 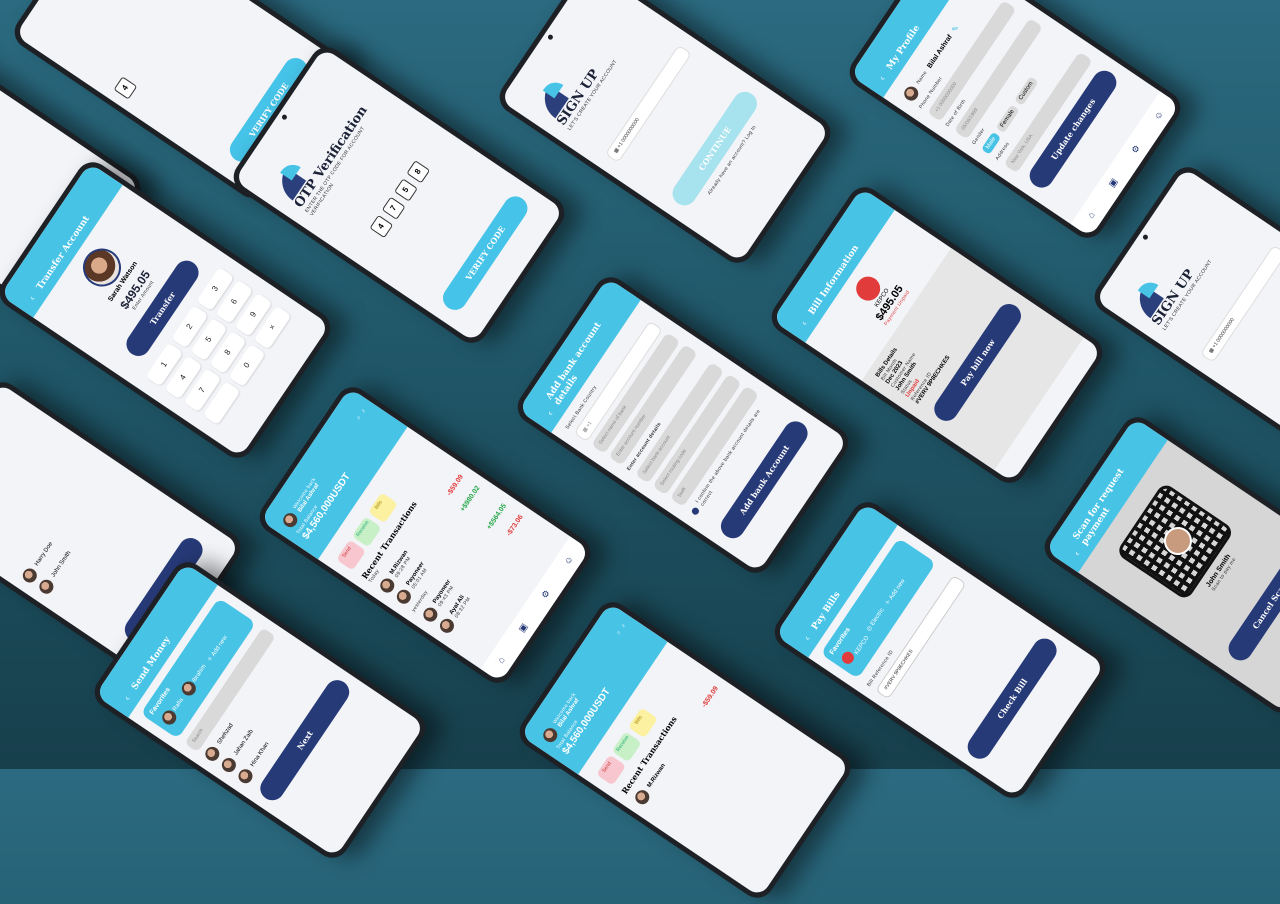 I want to click on contact-name: Harry Doe, so click(x=44, y=554).